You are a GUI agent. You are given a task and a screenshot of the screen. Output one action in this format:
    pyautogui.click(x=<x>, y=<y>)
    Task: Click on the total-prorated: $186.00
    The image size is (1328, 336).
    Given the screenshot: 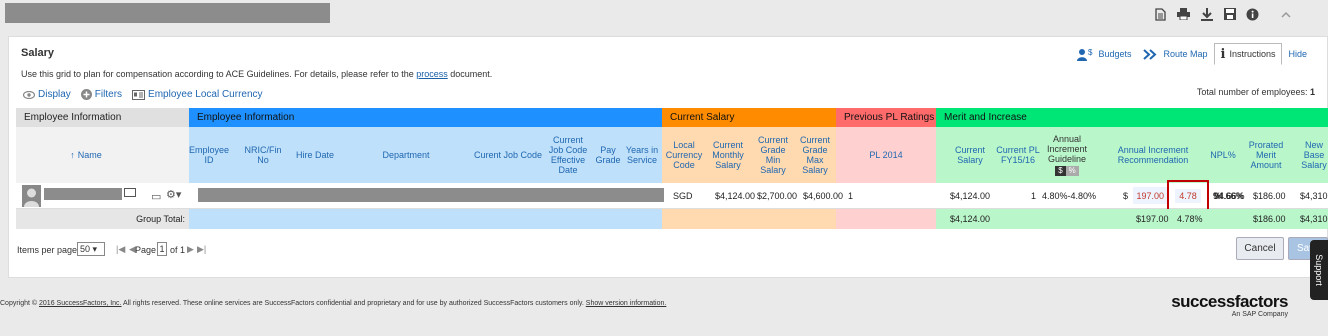 What is the action you would take?
    pyautogui.click(x=1269, y=219)
    